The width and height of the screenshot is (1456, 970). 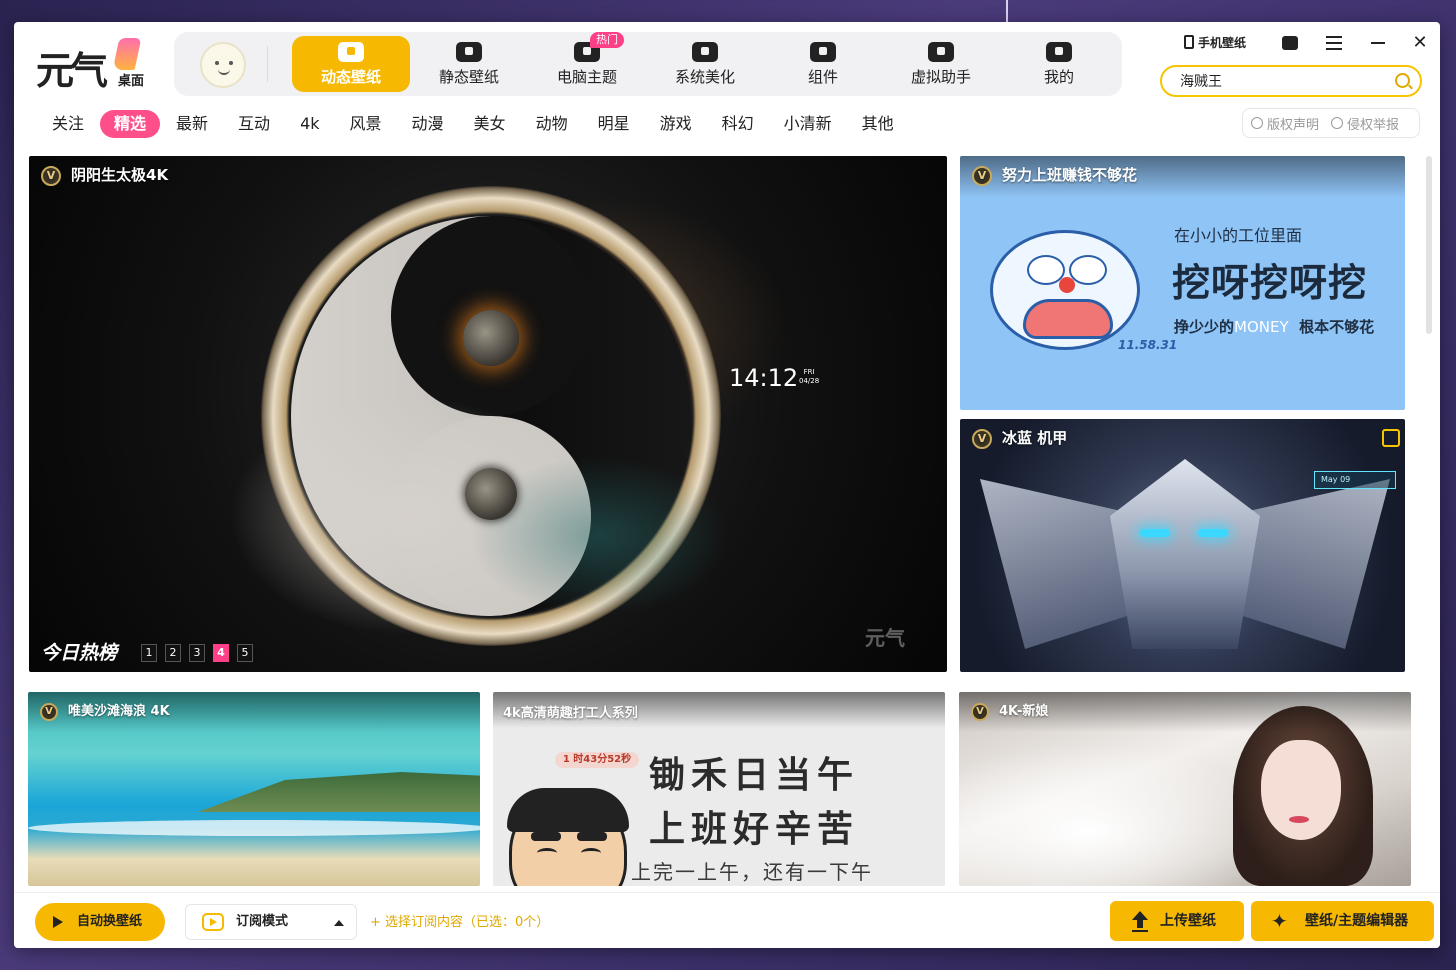 What do you see at coordinates (1068, 319) in the screenshot?
I see `doraemon-mouth` at bounding box center [1068, 319].